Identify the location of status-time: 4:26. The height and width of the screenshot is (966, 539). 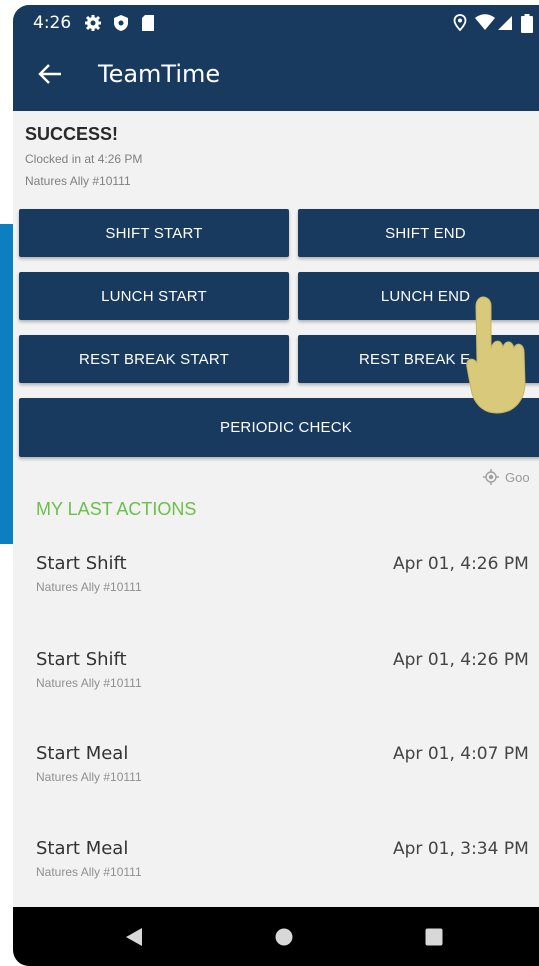
(52, 23).